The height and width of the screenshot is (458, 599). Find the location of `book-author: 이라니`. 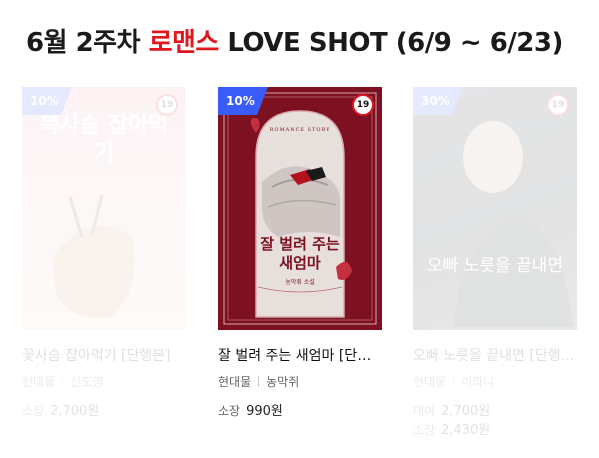

book-author: 이라니 is located at coordinates (477, 382).